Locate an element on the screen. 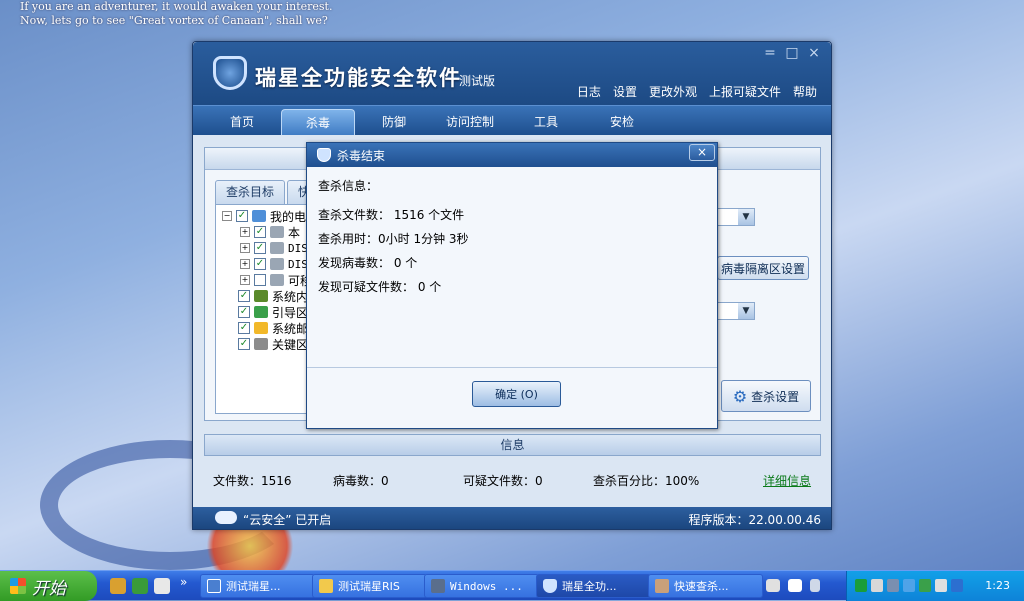  maximize-icon: □ is located at coordinates (792, 53).